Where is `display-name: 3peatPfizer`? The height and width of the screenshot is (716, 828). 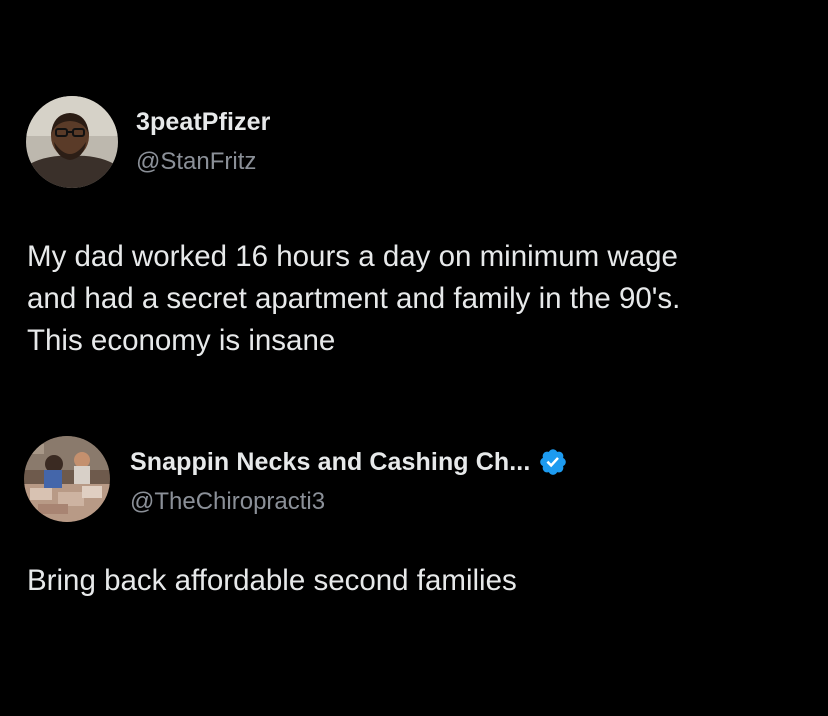 display-name: 3peatPfizer is located at coordinates (203, 122).